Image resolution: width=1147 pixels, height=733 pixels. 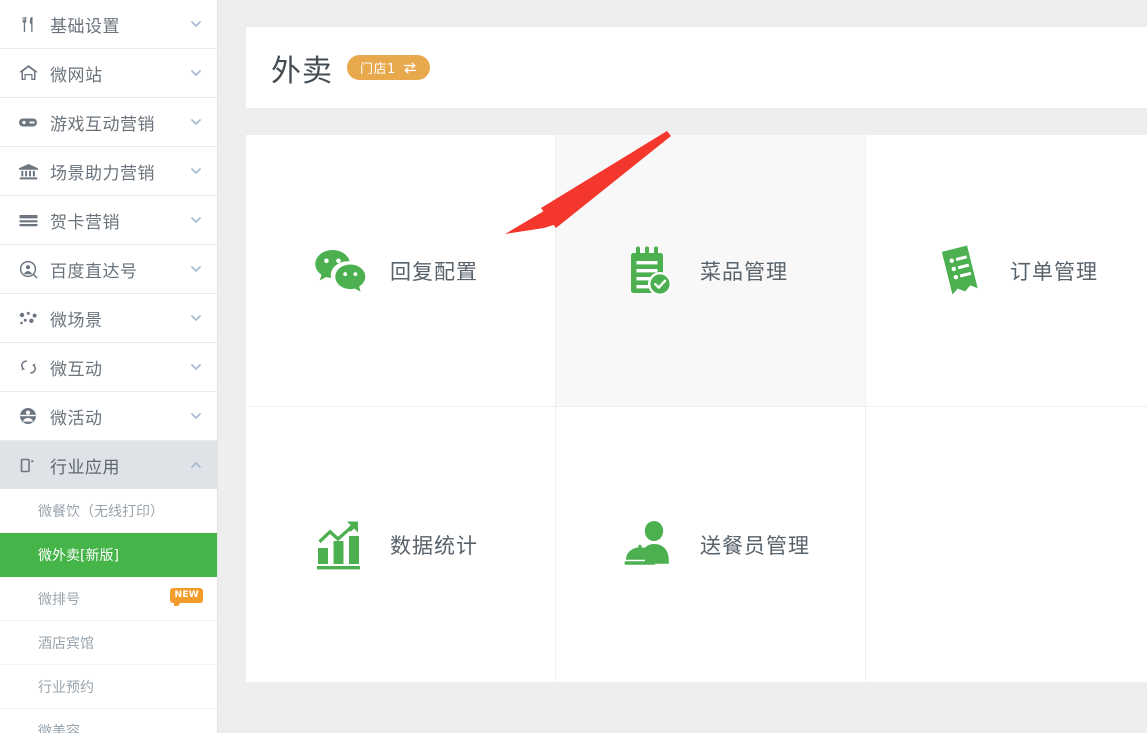 I want to click on sidebar-item-micro-scene: 微场景, so click(x=108, y=318).